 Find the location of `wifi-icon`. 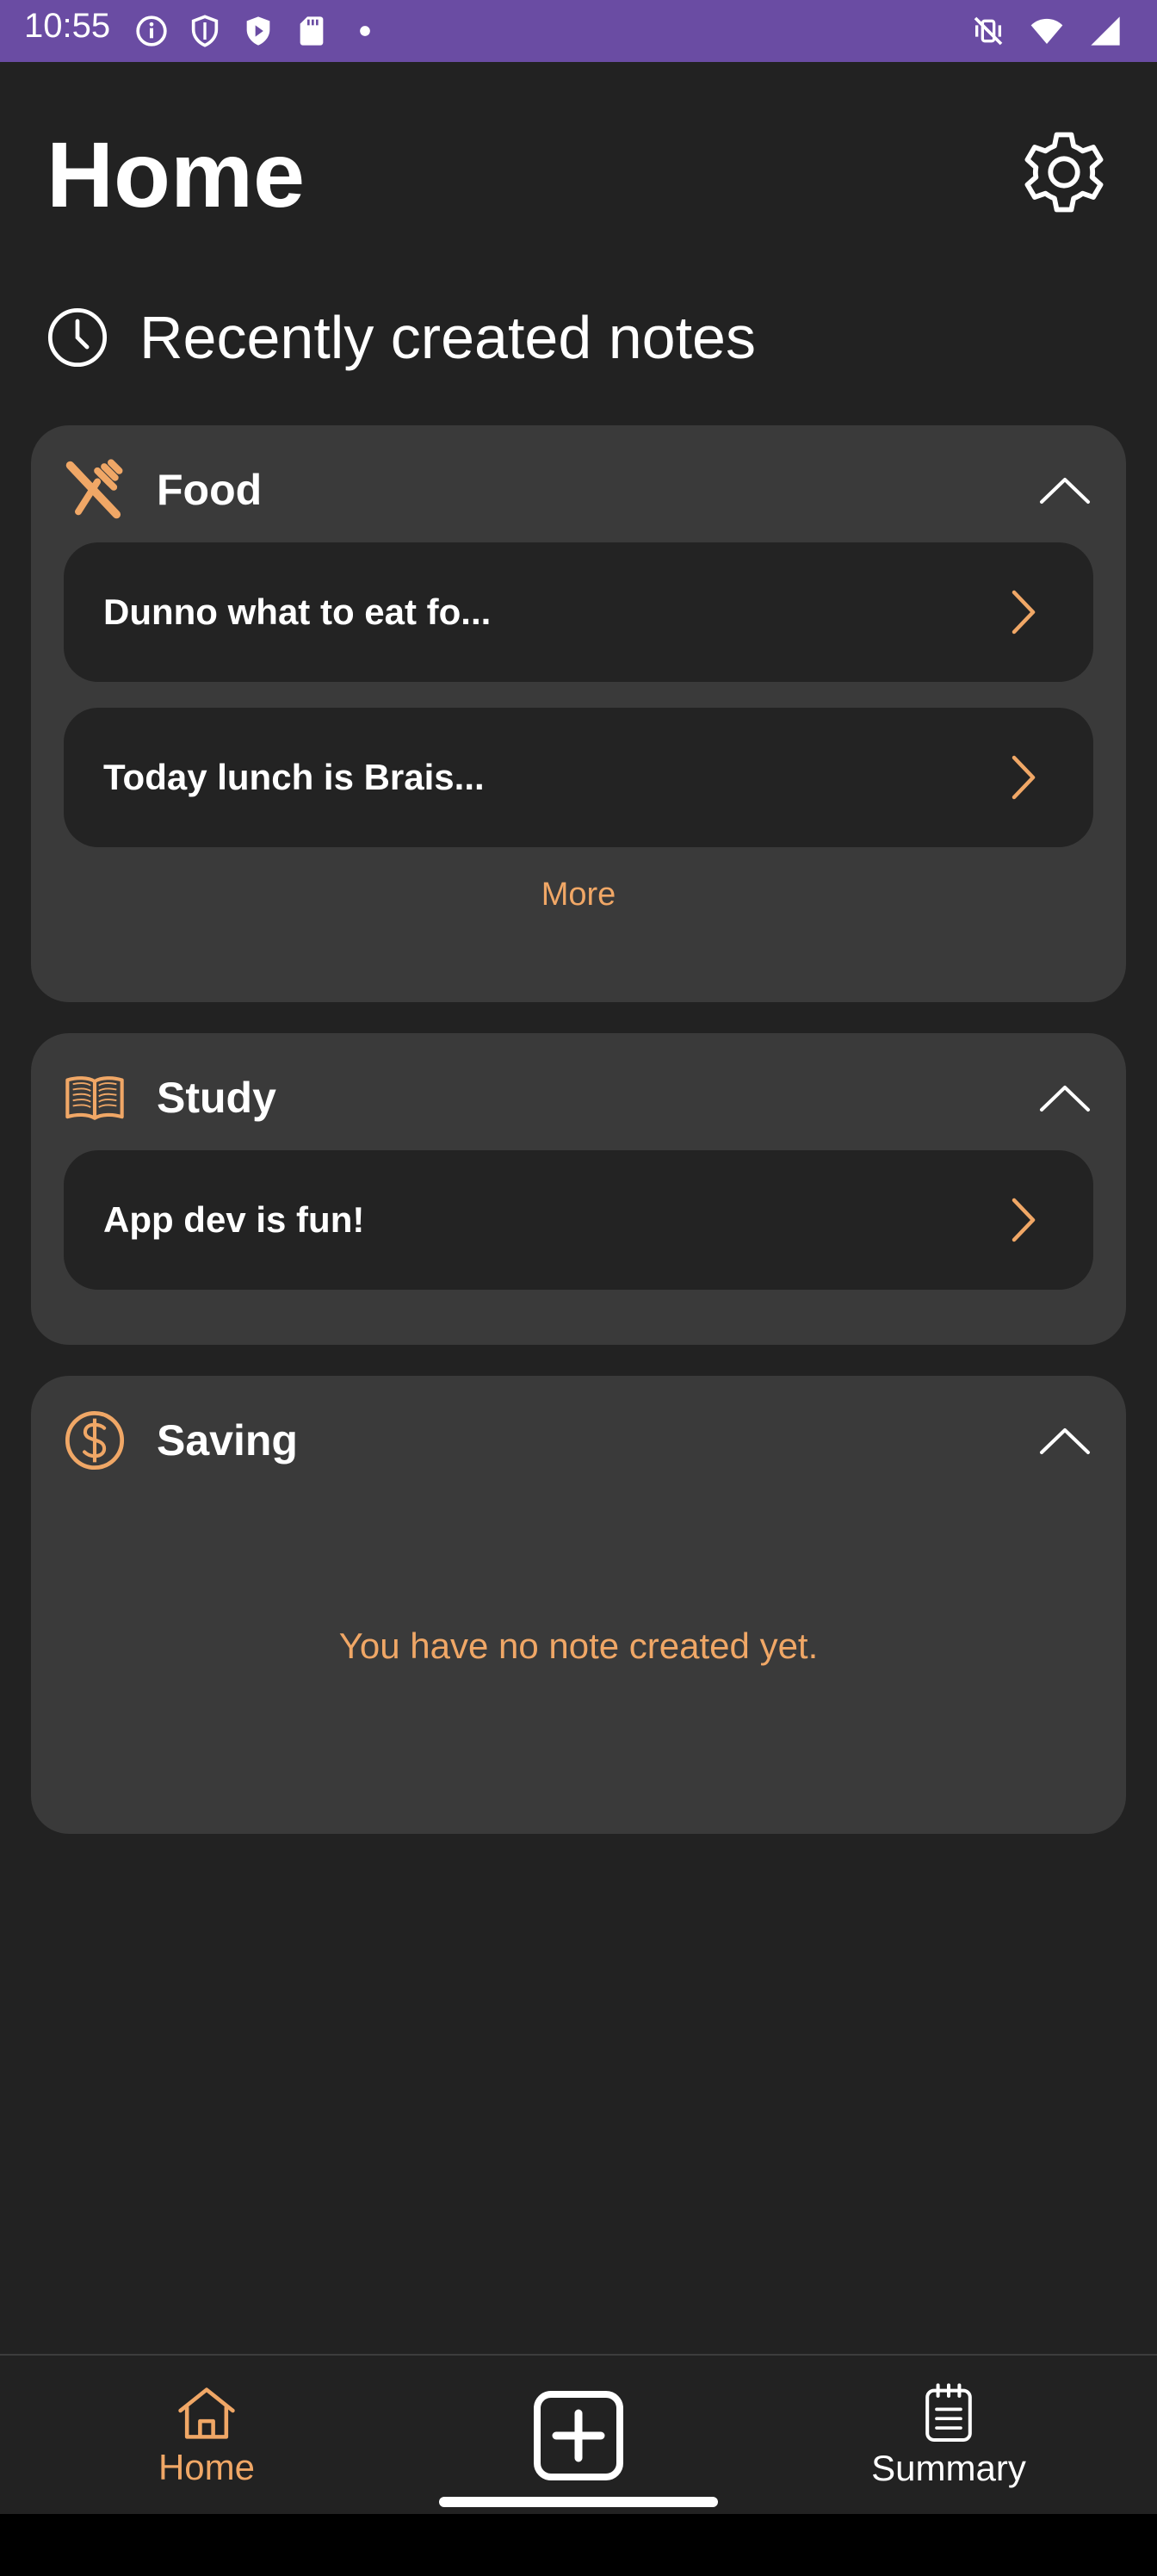

wifi-icon is located at coordinates (1046, 31).